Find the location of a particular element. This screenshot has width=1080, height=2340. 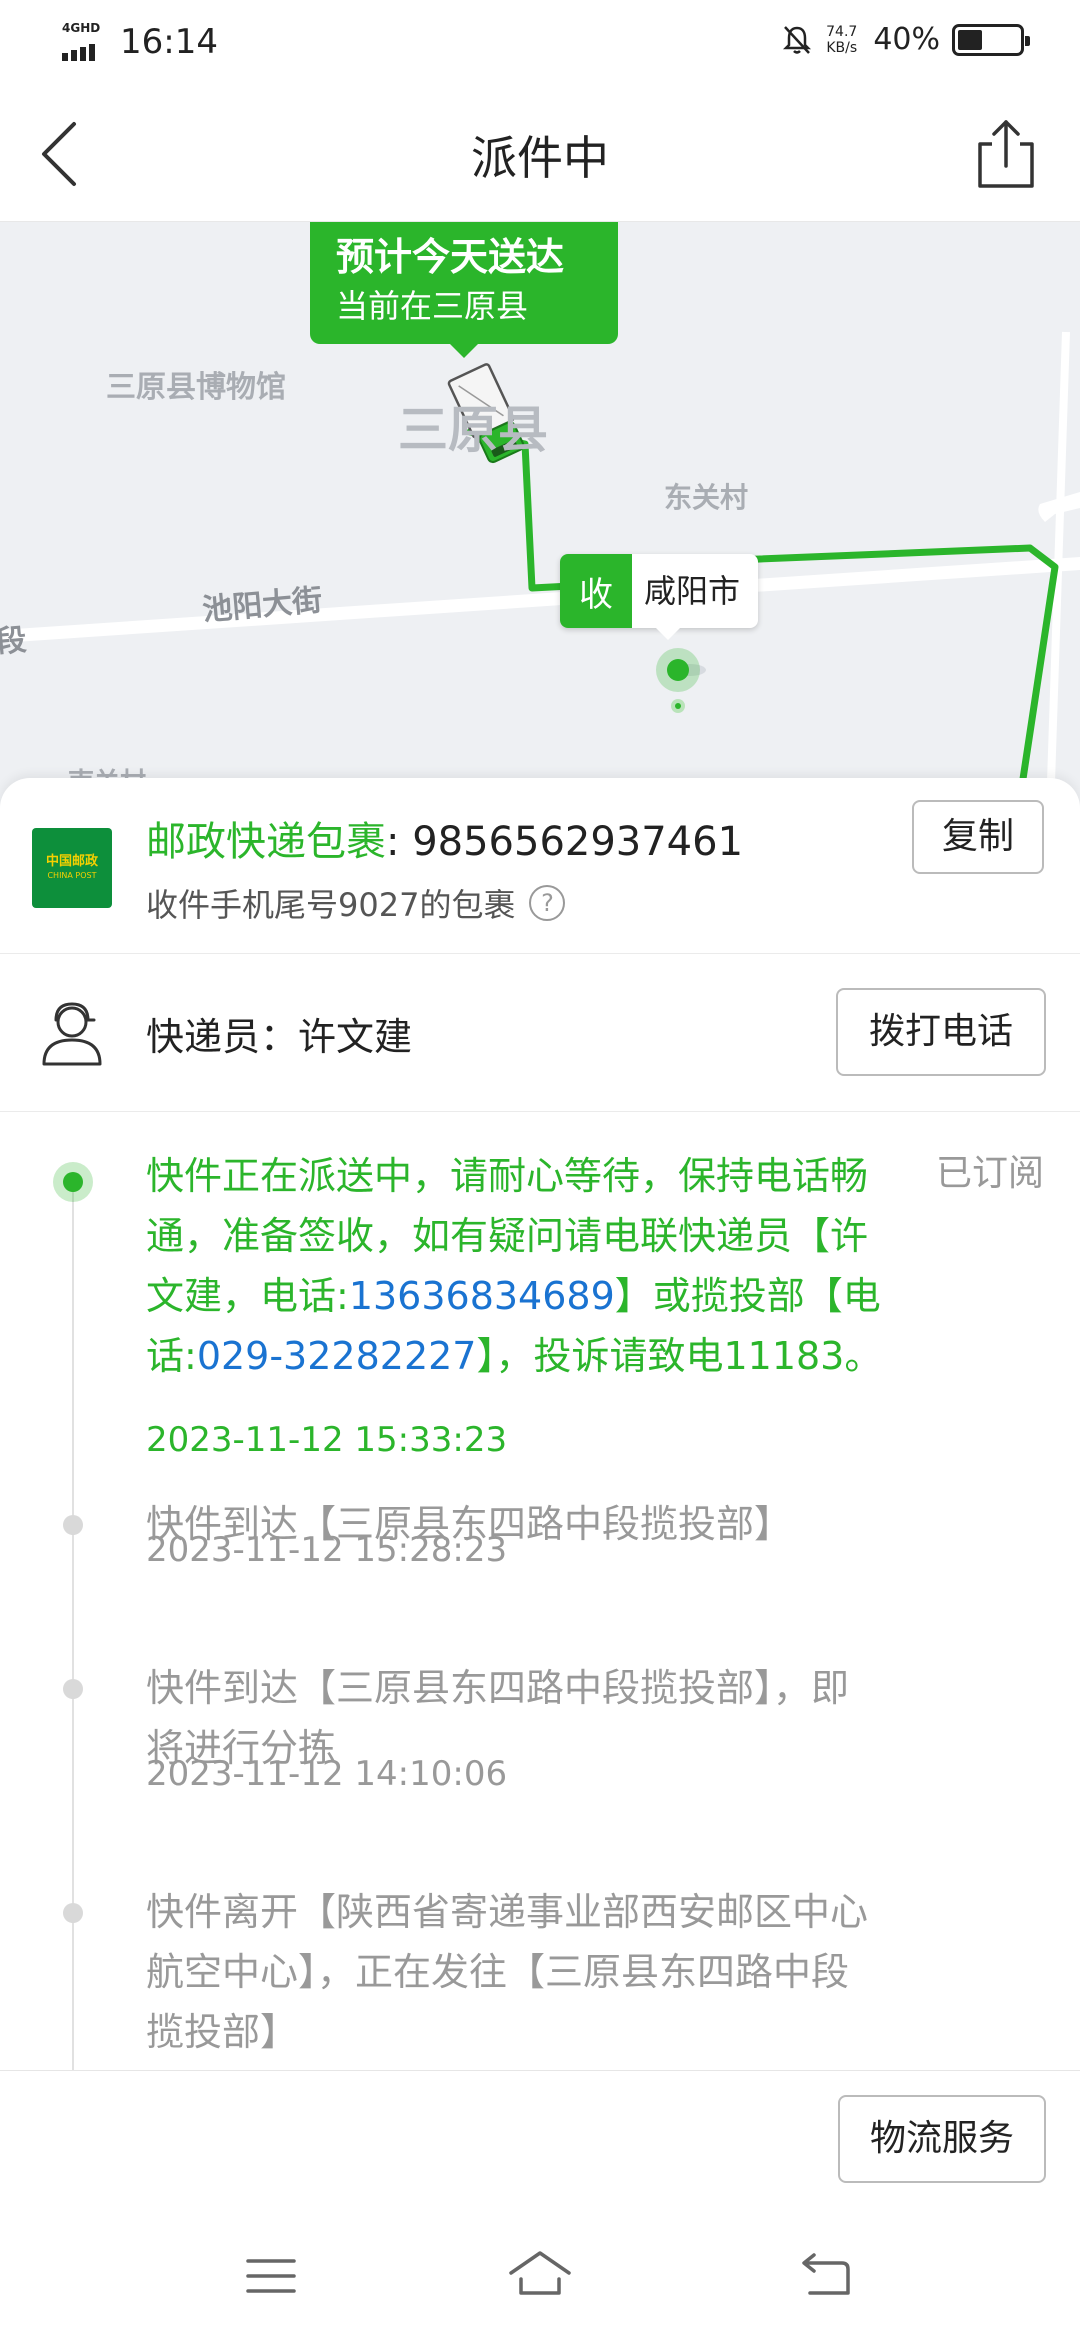

map-label-village: 东关村 is located at coordinates (706, 497).